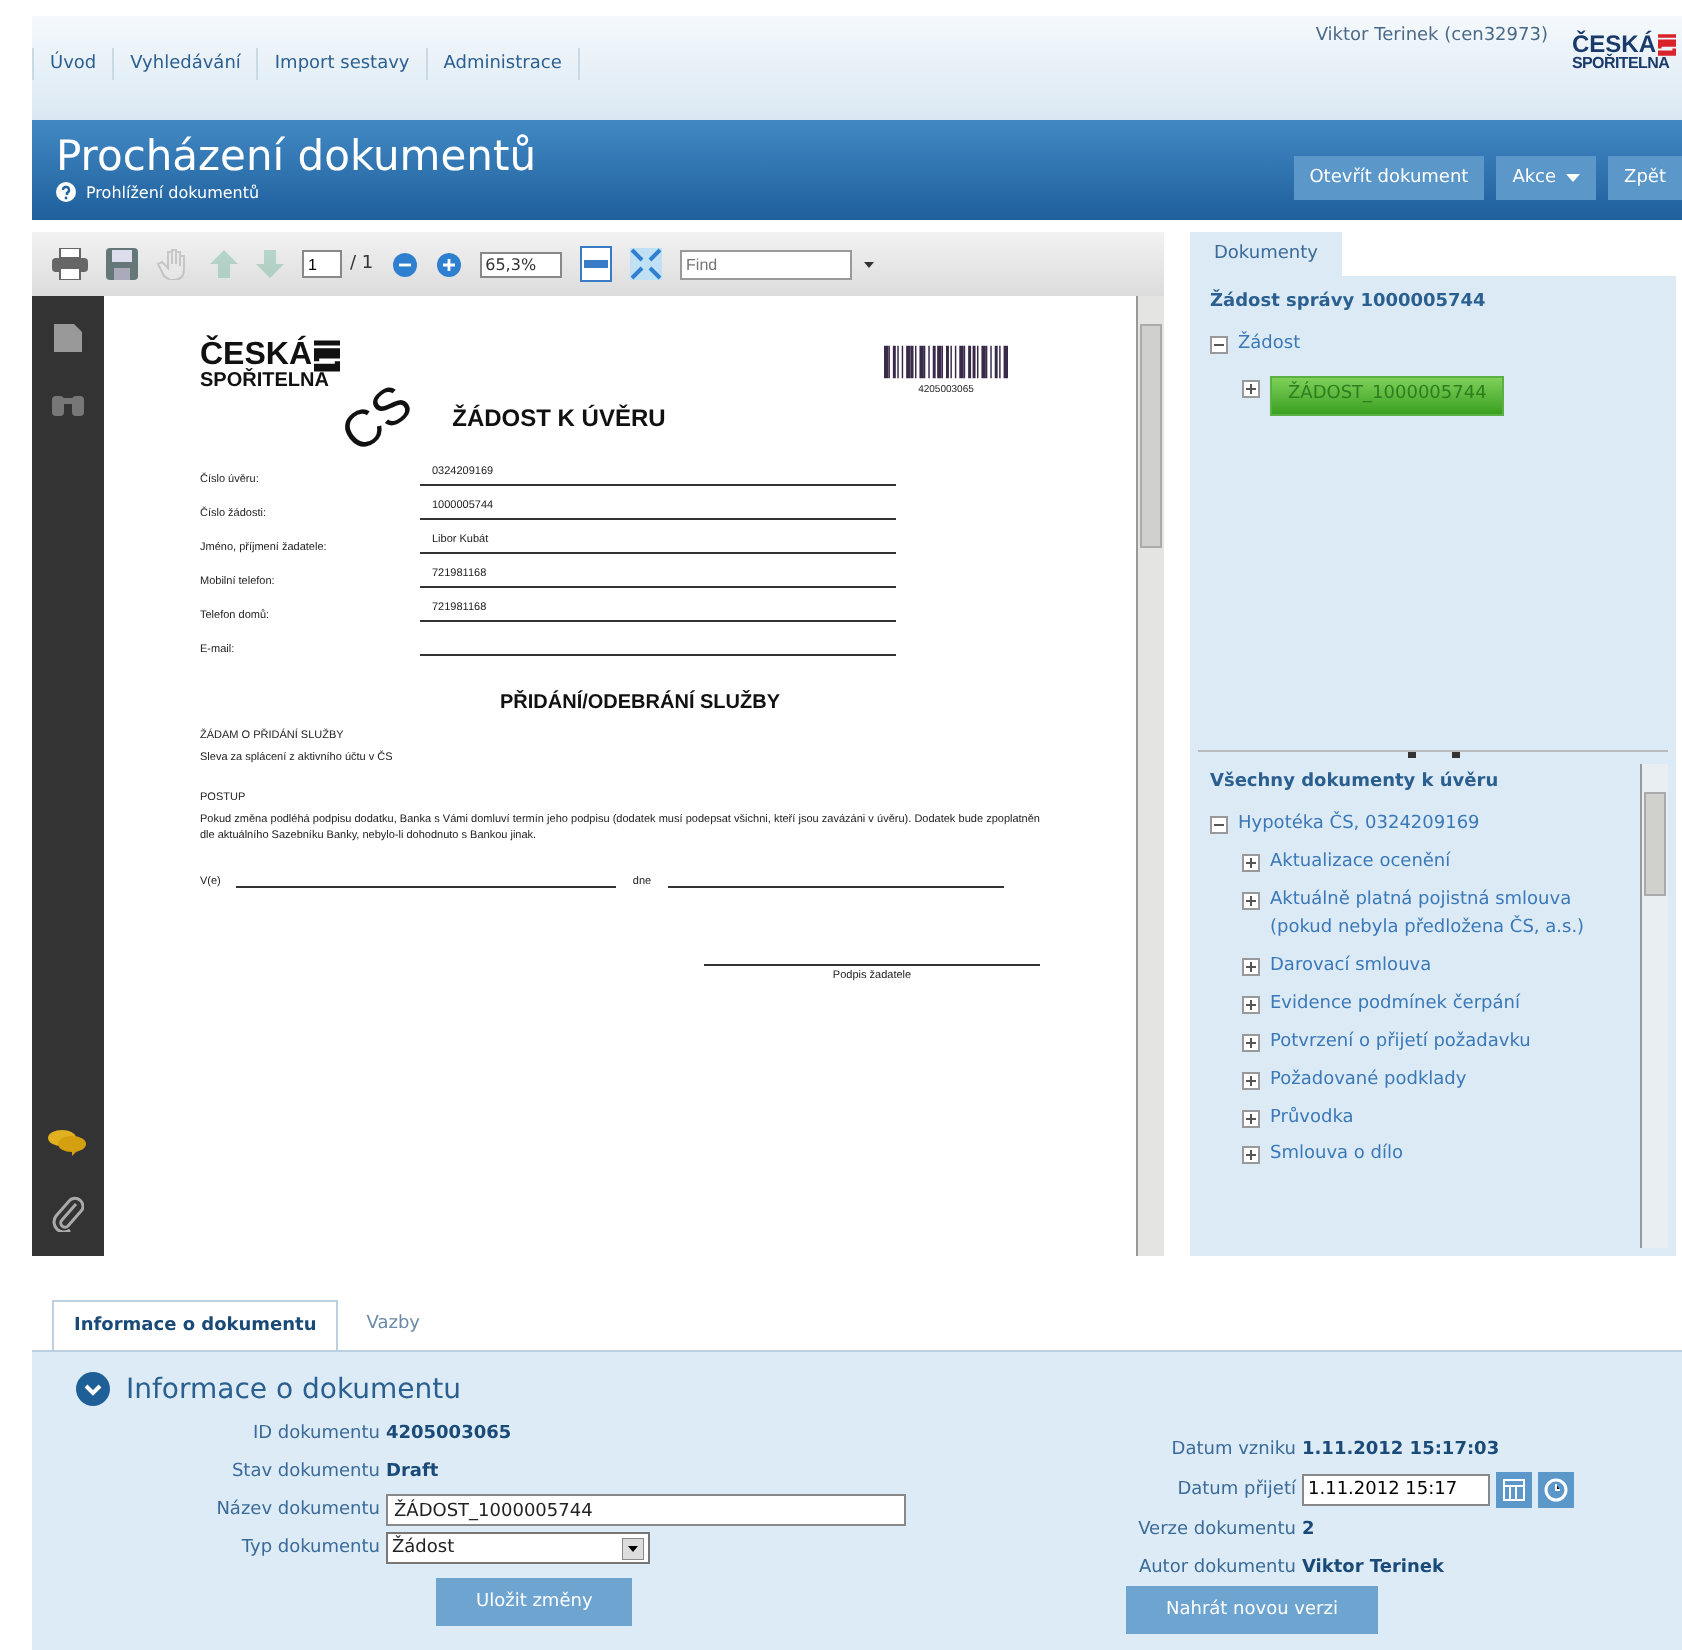 This screenshot has height=1650, width=1682. Describe the element at coordinates (1232, 1450) in the screenshot. I see `field-label: Datum vzniku` at that location.